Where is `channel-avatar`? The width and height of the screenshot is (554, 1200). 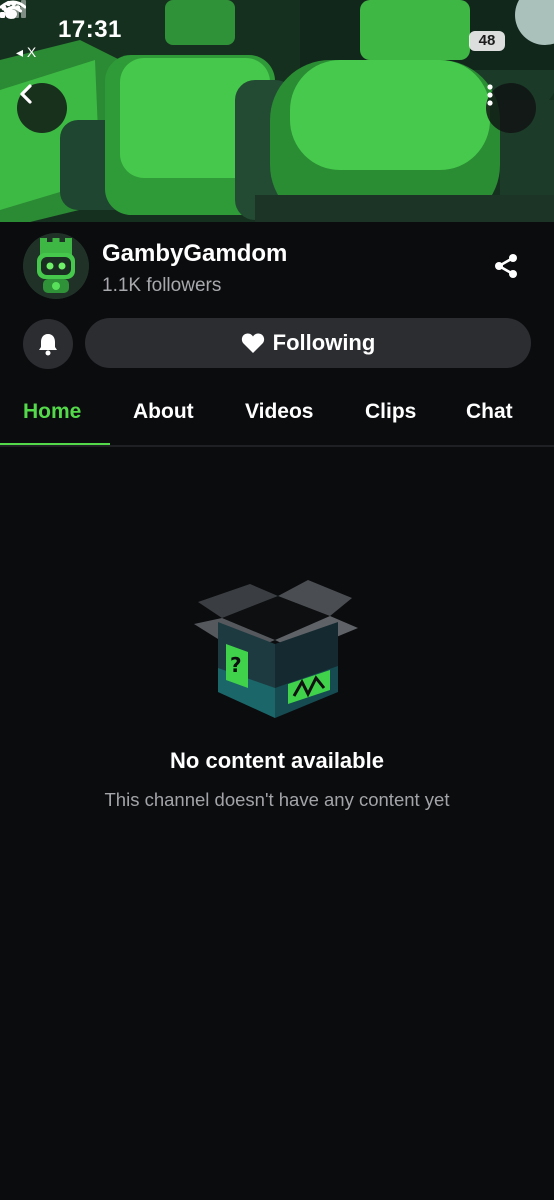 channel-avatar is located at coordinates (56, 266).